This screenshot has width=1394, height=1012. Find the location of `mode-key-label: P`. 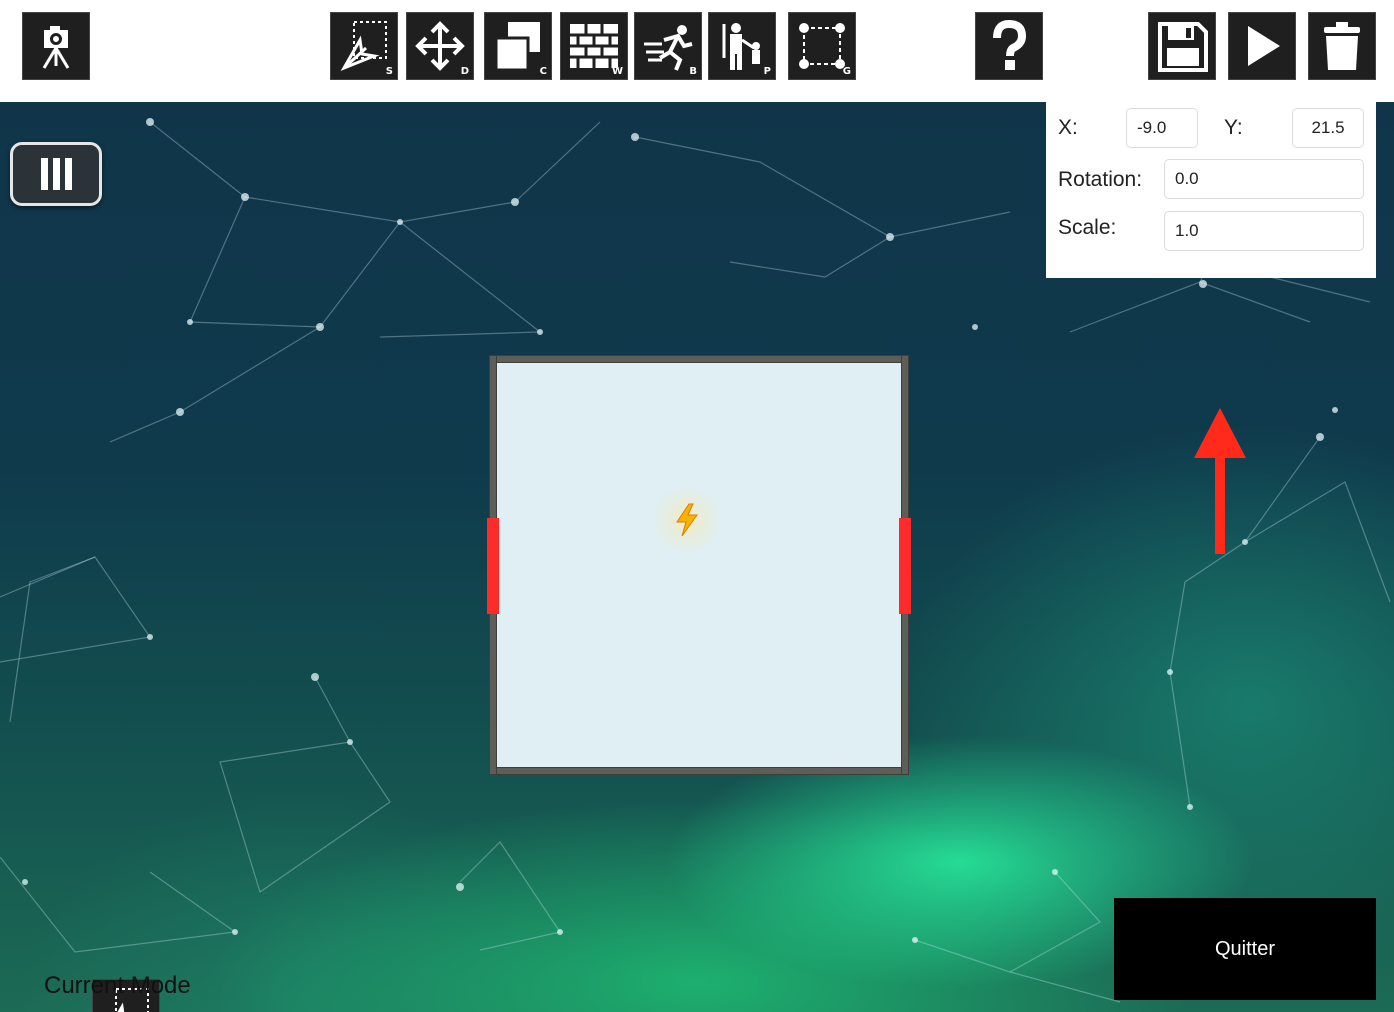

mode-key-label: P is located at coordinates (767, 71).